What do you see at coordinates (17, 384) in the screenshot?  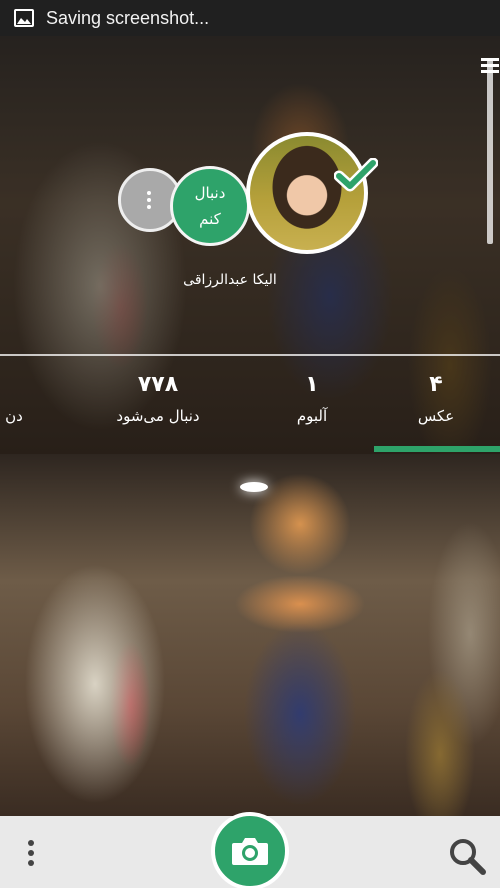 I see `following-count` at bounding box center [17, 384].